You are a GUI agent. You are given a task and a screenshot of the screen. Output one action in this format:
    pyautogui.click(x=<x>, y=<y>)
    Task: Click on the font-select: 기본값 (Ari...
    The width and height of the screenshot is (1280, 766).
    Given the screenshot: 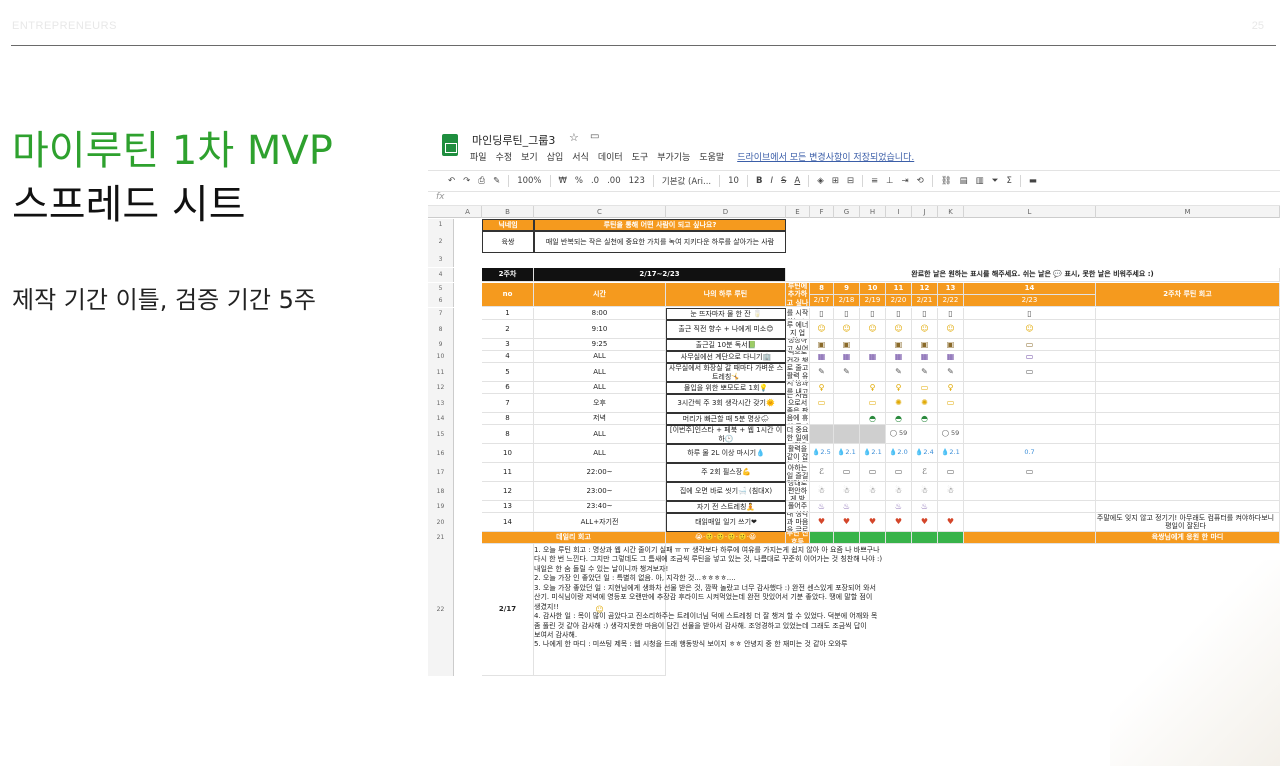 What is the action you would take?
    pyautogui.click(x=686, y=181)
    